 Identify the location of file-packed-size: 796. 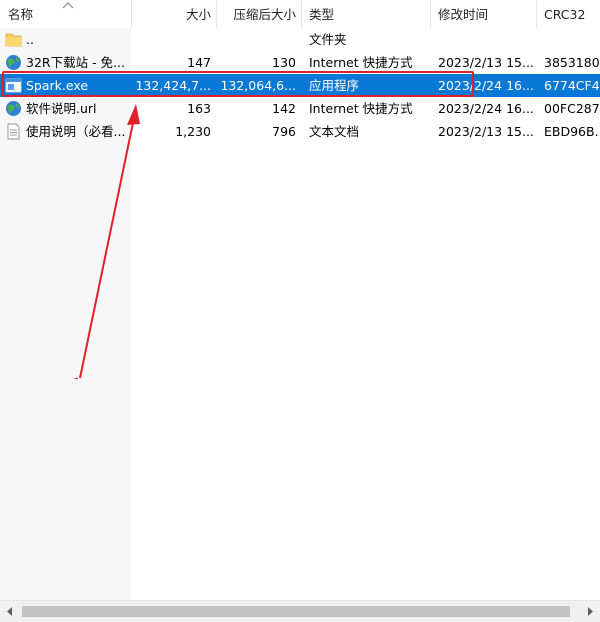
(284, 131).